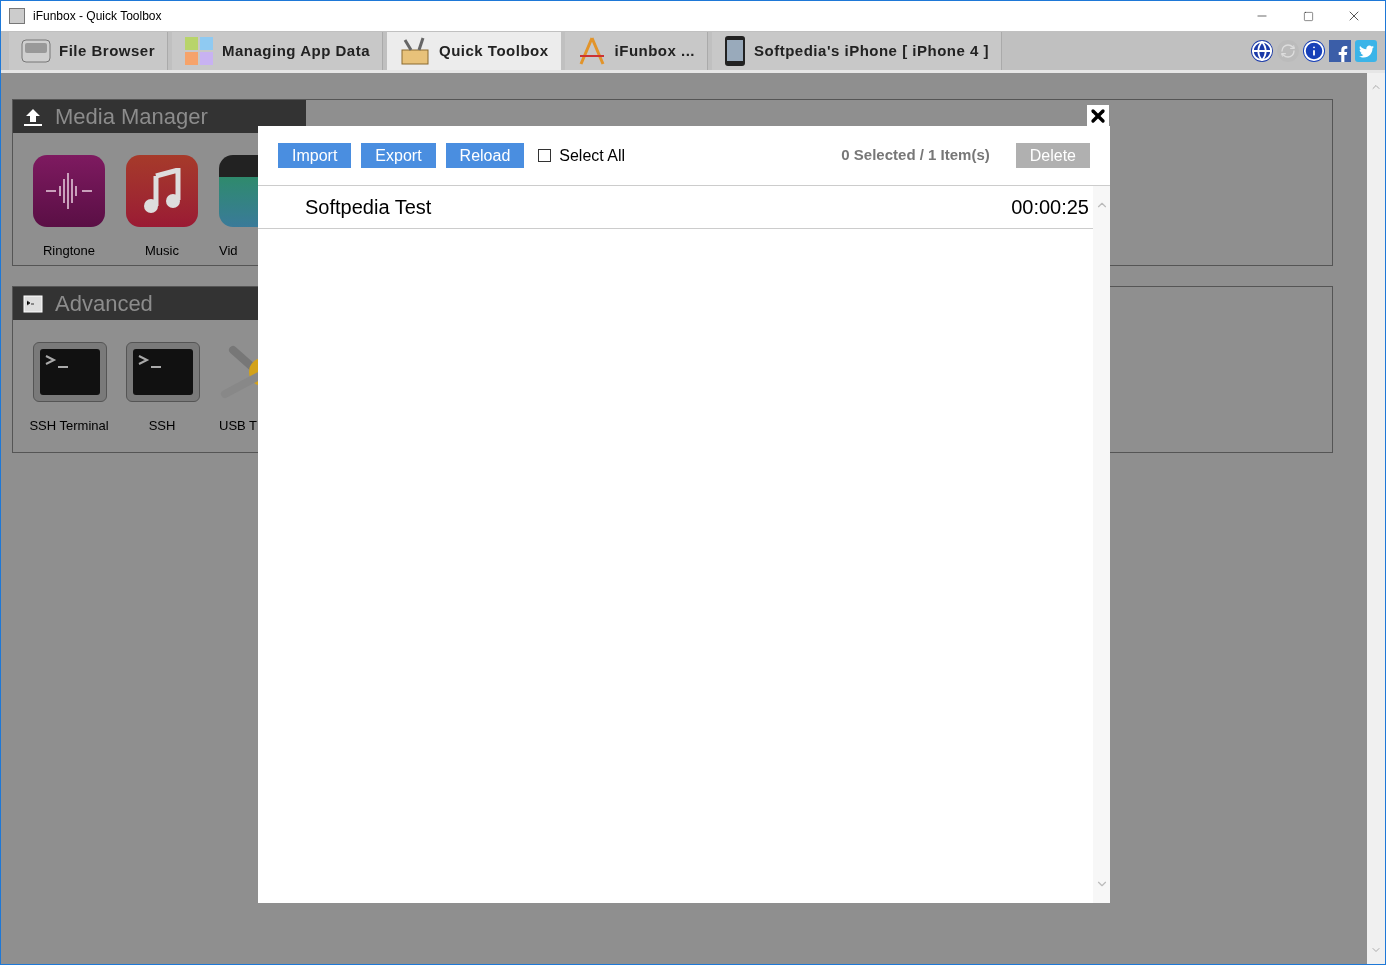 The image size is (1386, 965). What do you see at coordinates (1050, 207) in the screenshot?
I see `item-duration: 00:00:25` at bounding box center [1050, 207].